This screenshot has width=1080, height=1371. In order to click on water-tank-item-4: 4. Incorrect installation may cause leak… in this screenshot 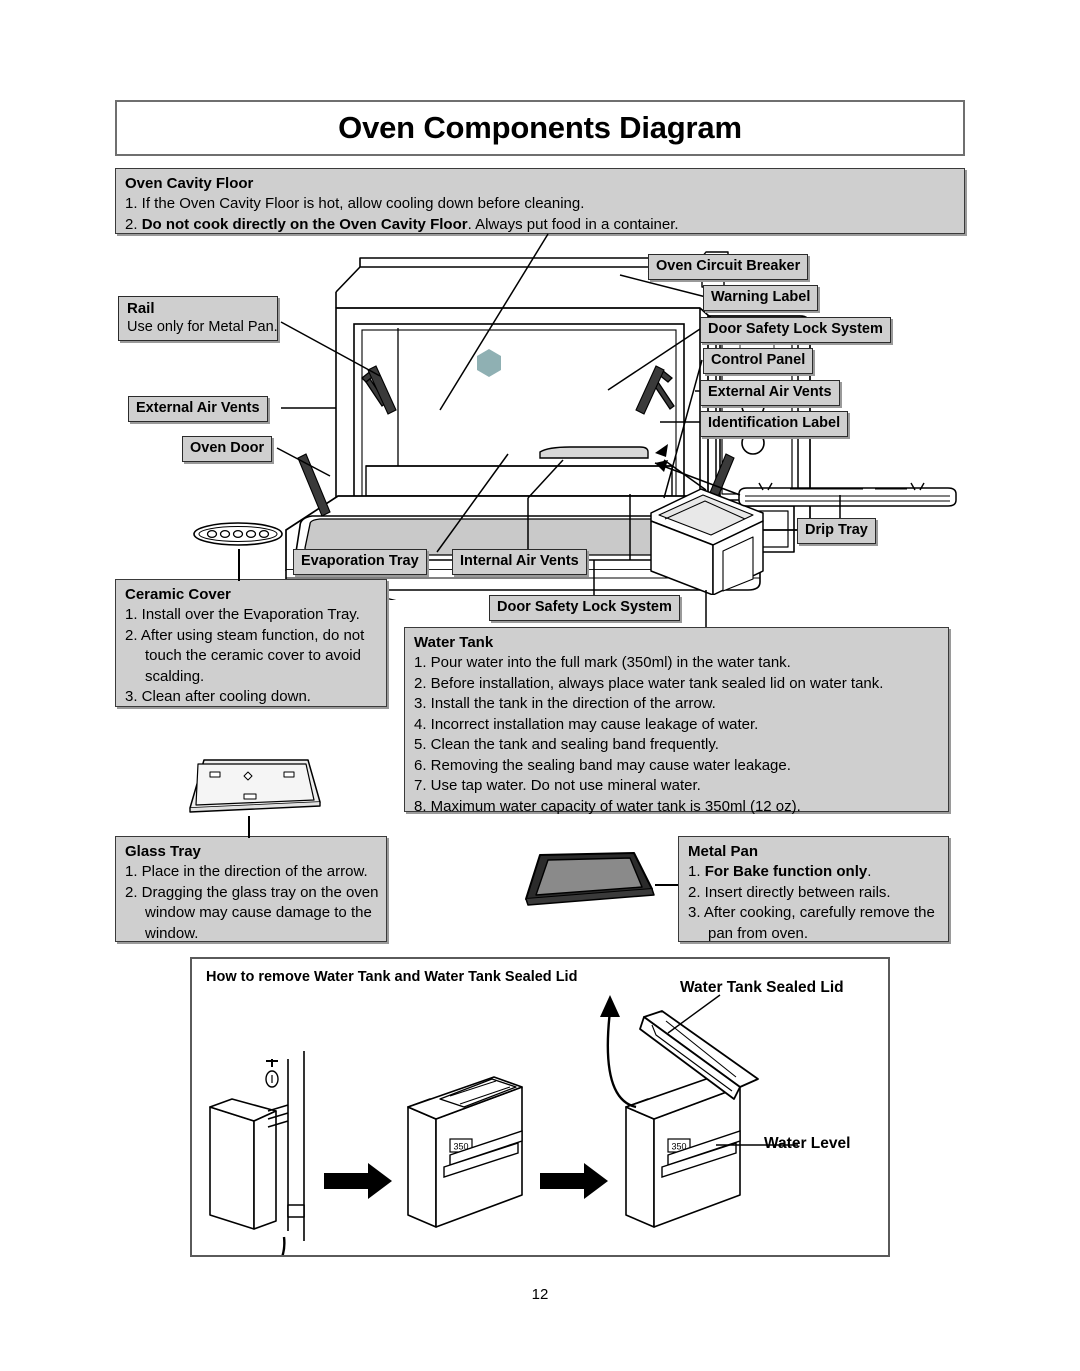, I will do `click(586, 724)`.